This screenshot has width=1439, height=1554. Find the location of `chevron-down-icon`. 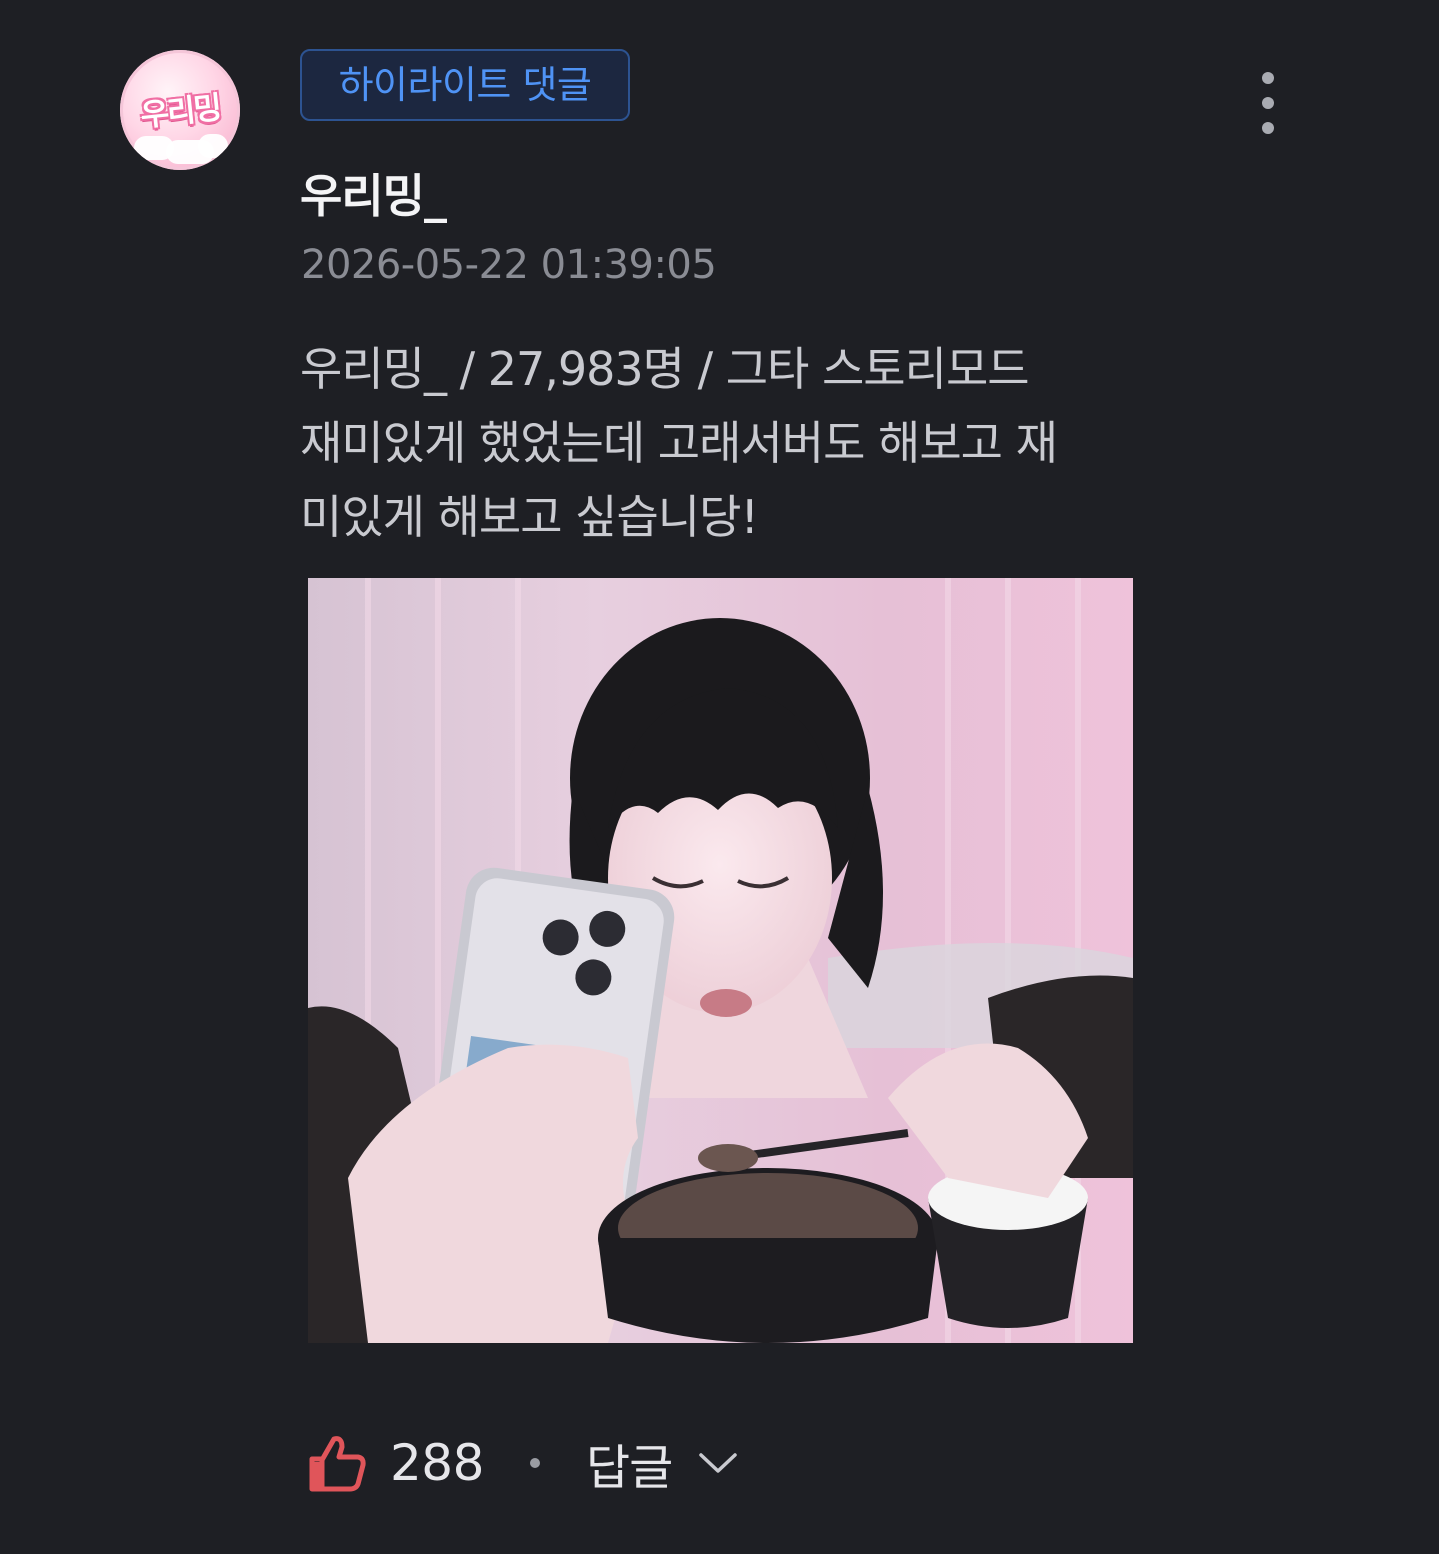

chevron-down-icon is located at coordinates (718, 1463).